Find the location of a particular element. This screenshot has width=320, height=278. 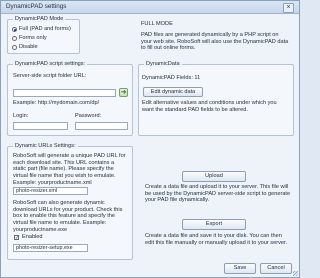

window-title: DynamicPAD settings is located at coordinates (36, 6).